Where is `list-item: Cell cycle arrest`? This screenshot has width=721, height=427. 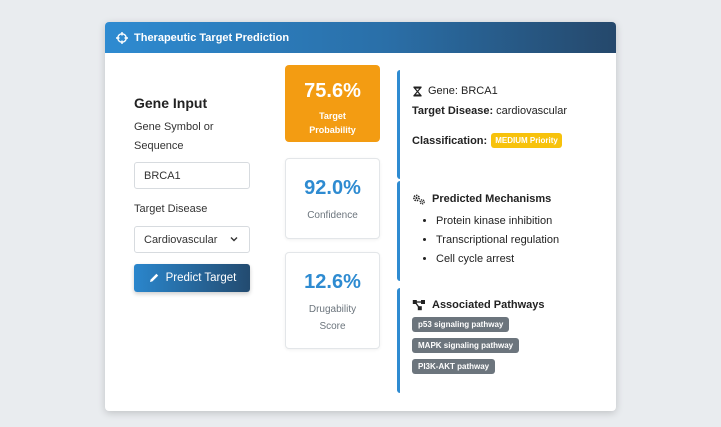
list-item: Cell cycle arrest is located at coordinates (519, 259).